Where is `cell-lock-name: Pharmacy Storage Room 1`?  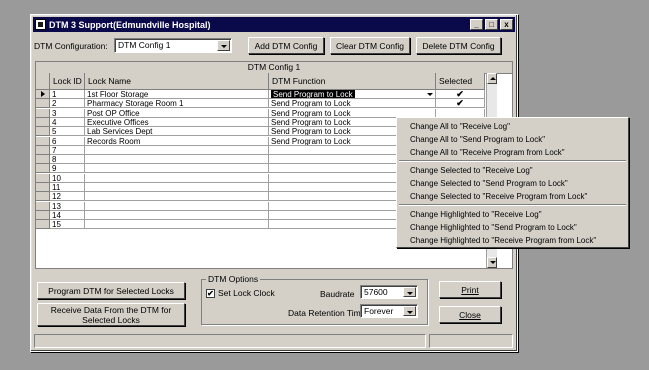
cell-lock-name: Pharmacy Storage Room 1 is located at coordinates (177, 104).